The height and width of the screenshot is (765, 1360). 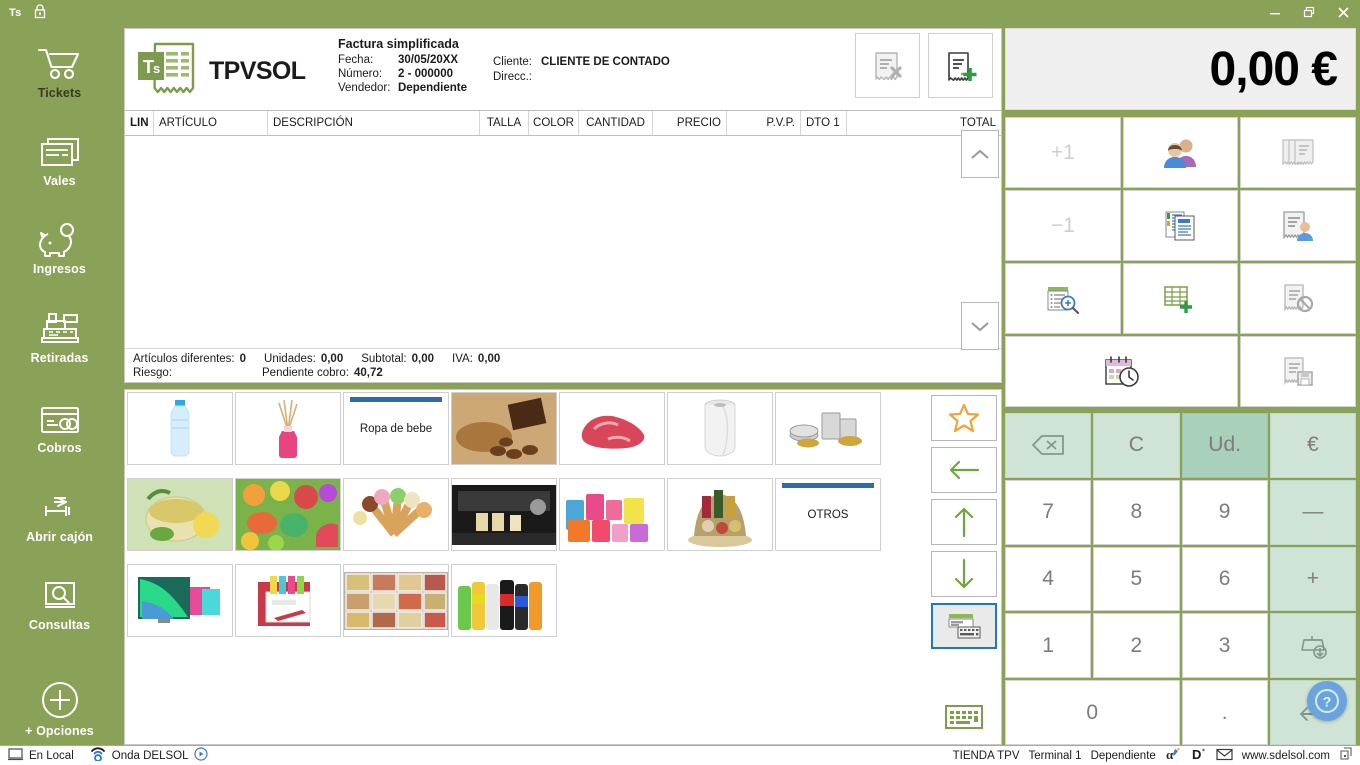 I want to click on tile-infusiones, so click(x=180, y=514).